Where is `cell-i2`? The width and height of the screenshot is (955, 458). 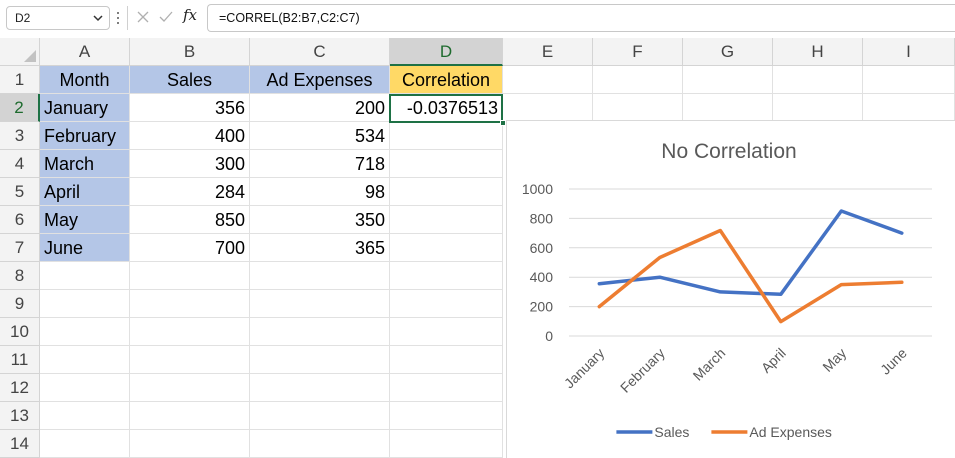
cell-i2 is located at coordinates (909, 108).